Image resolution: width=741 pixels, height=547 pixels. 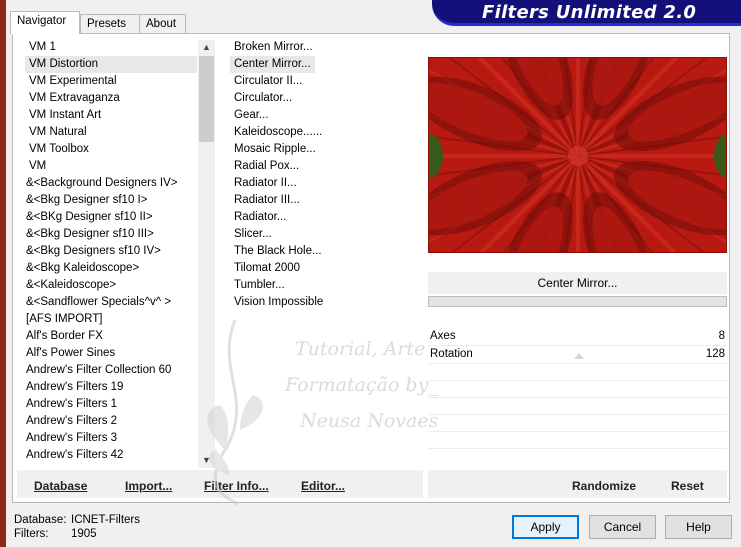 I want to click on category-item: Alf's Power Sines, so click(x=111, y=353).